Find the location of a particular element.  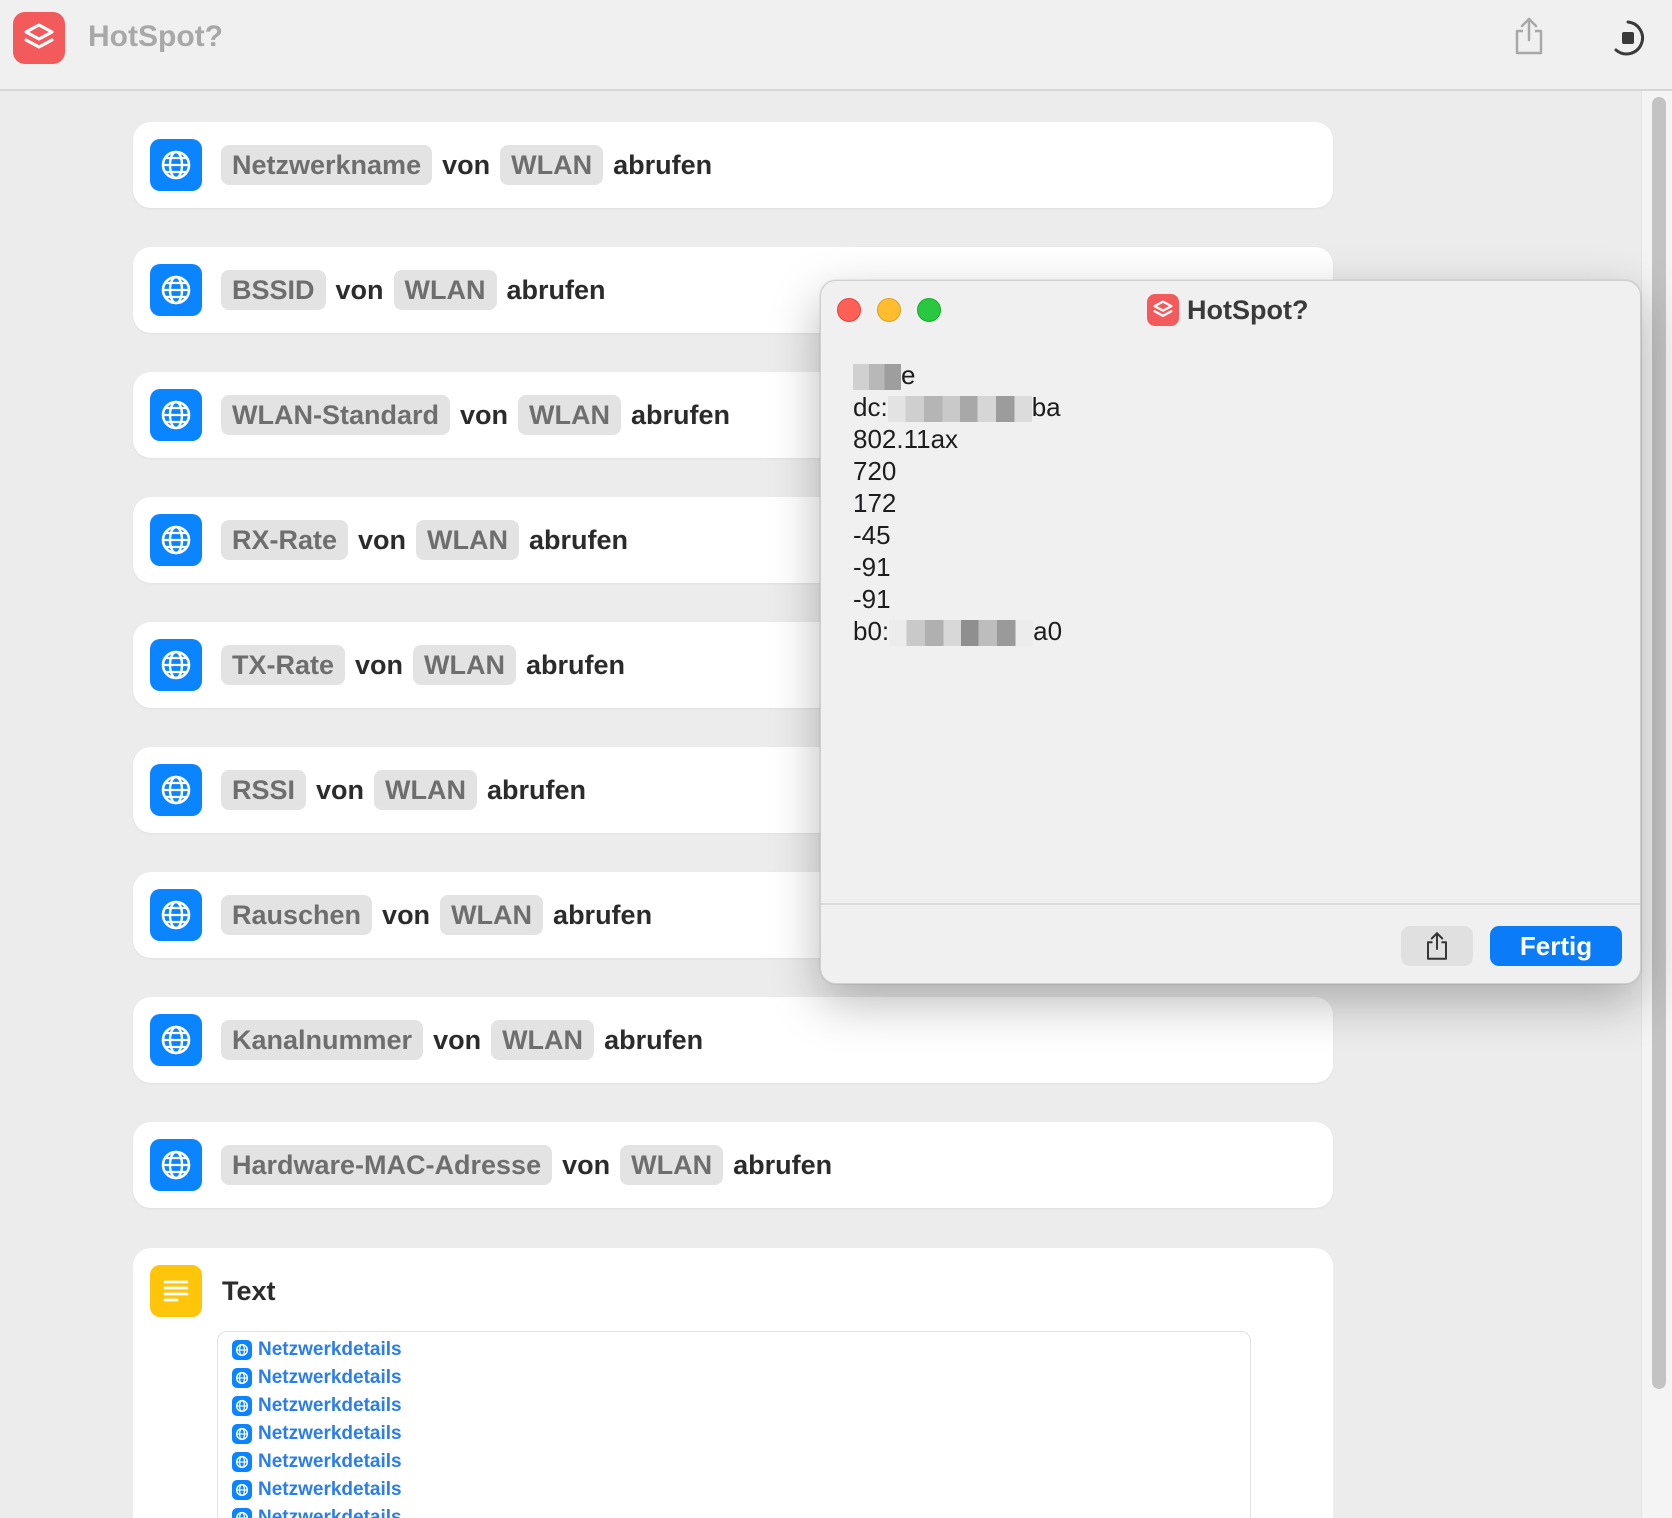

parameter-token: BSSID is located at coordinates (273, 290).